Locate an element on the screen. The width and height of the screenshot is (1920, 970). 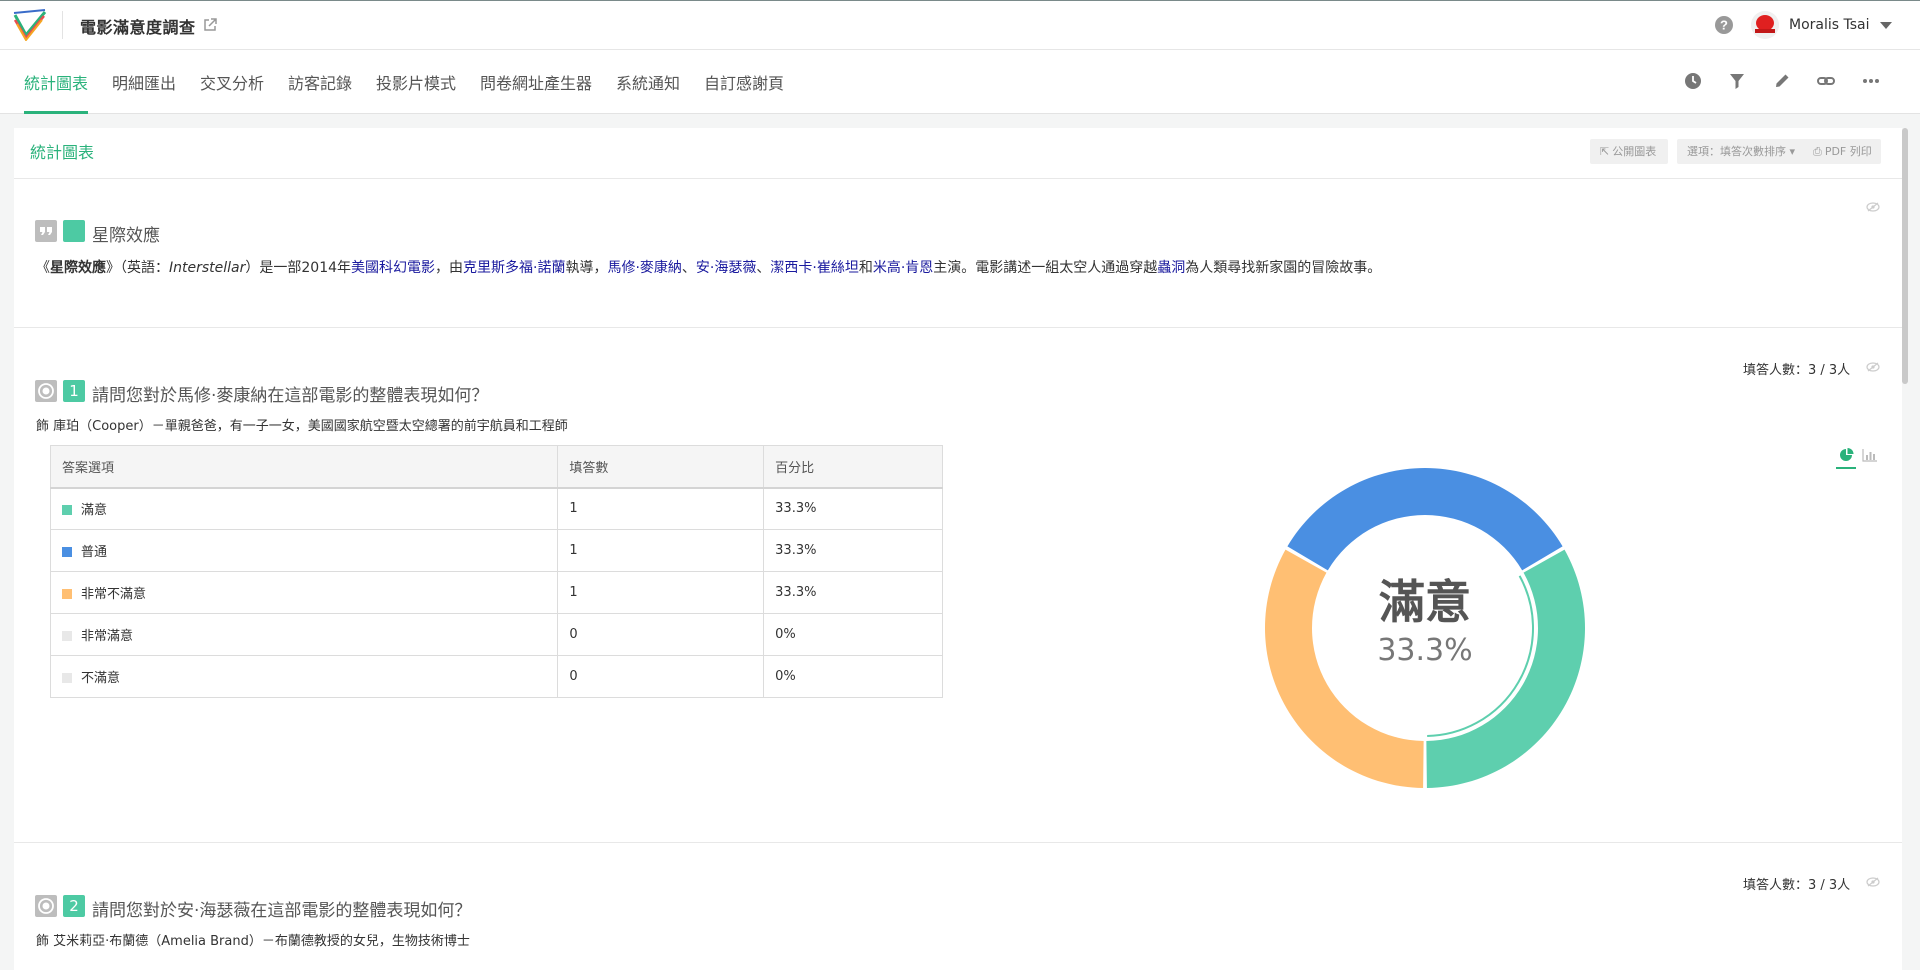
external-link-icon is located at coordinates (210, 25).